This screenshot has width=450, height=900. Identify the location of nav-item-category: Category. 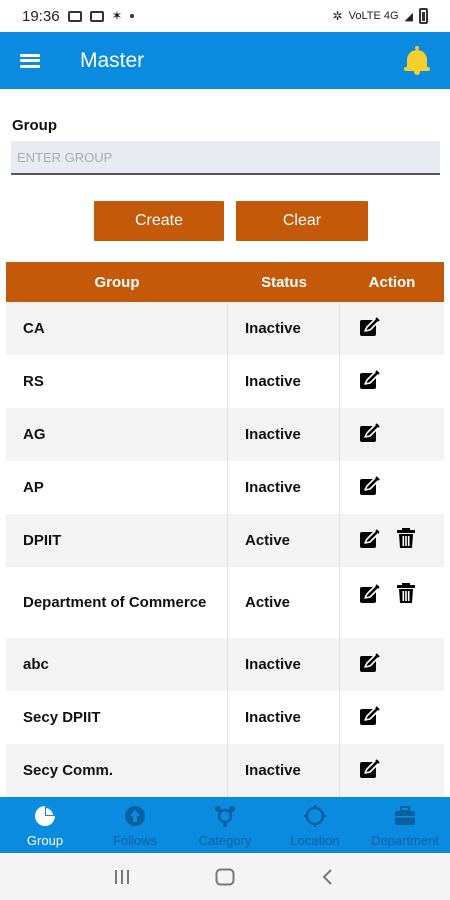
(225, 825).